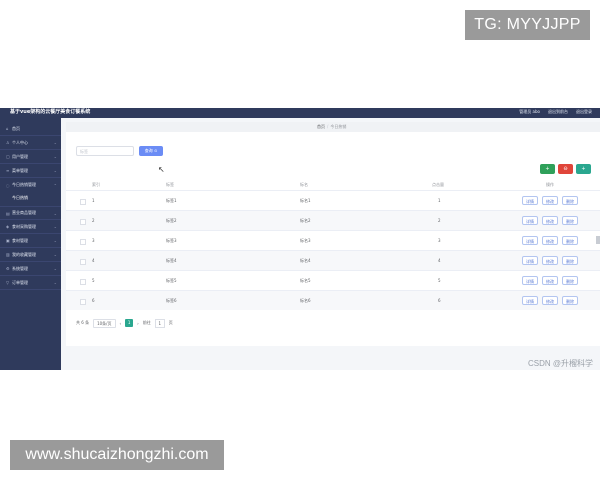 The width and height of the screenshot is (600, 480). I want to click on cell-tag: 标签1, so click(171, 200).